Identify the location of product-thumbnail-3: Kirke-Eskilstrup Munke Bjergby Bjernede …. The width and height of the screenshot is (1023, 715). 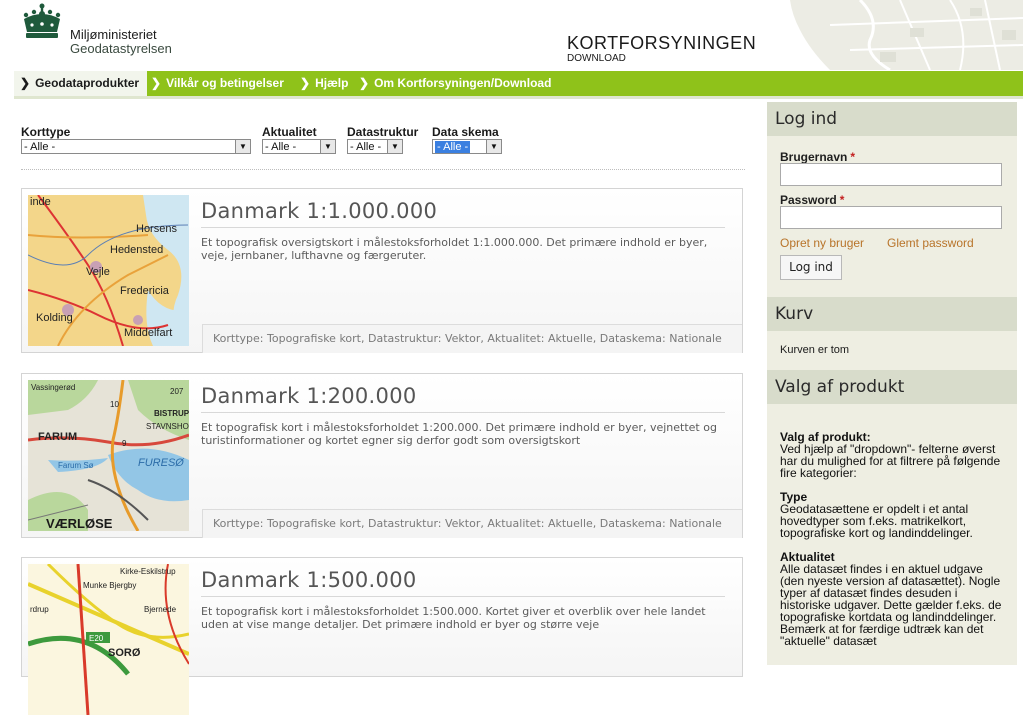
(108, 639).